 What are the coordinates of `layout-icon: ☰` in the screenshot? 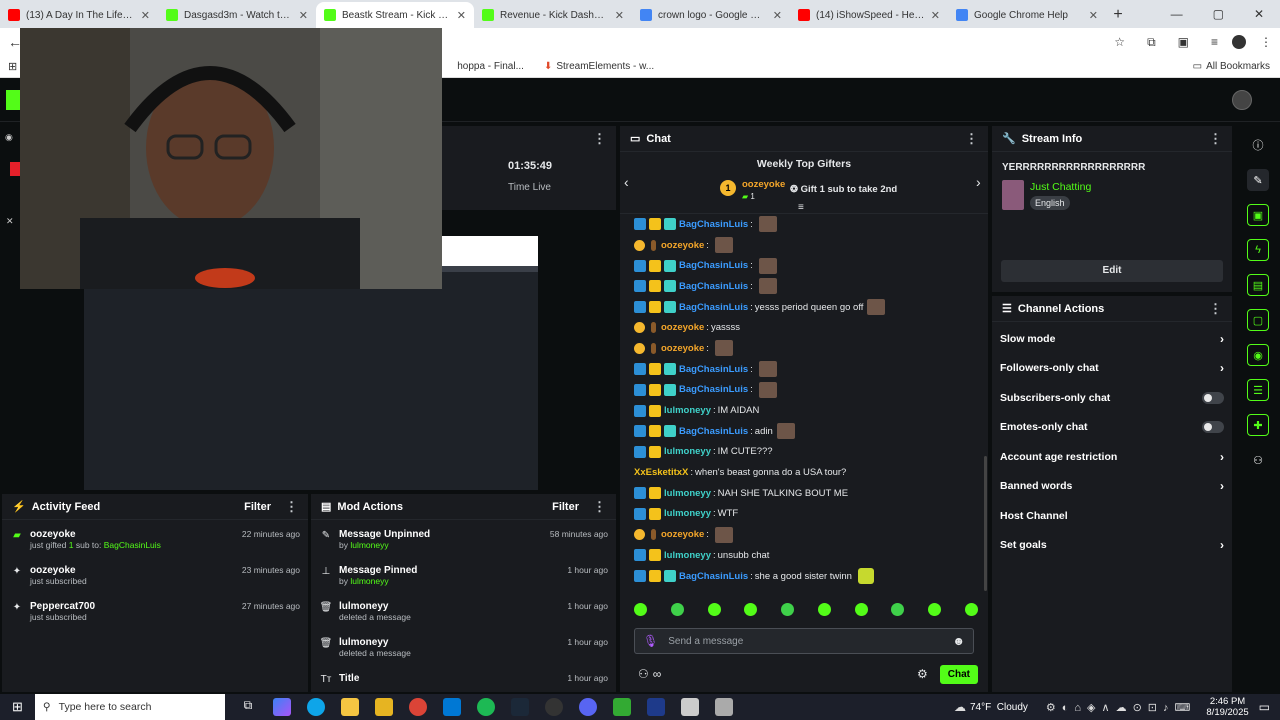 It's located at (1258, 390).